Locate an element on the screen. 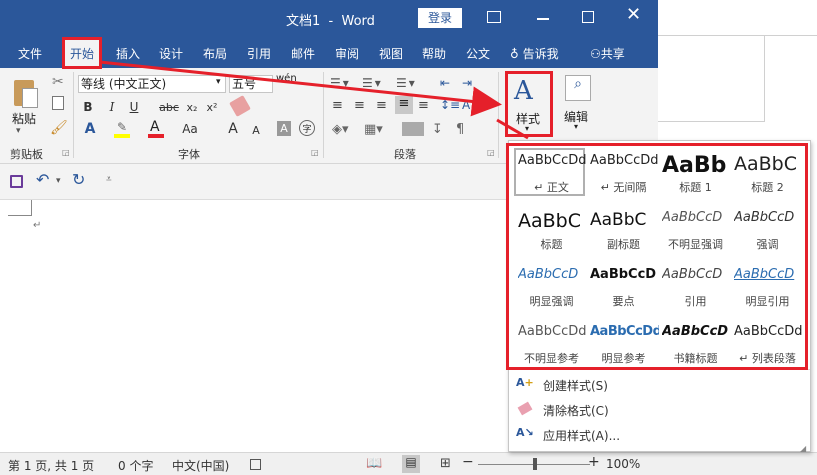  arrow-to-styles is located at coordinates (300, 88).